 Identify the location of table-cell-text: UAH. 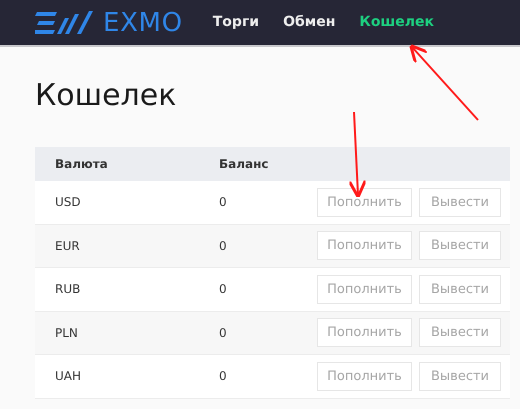
(68, 377).